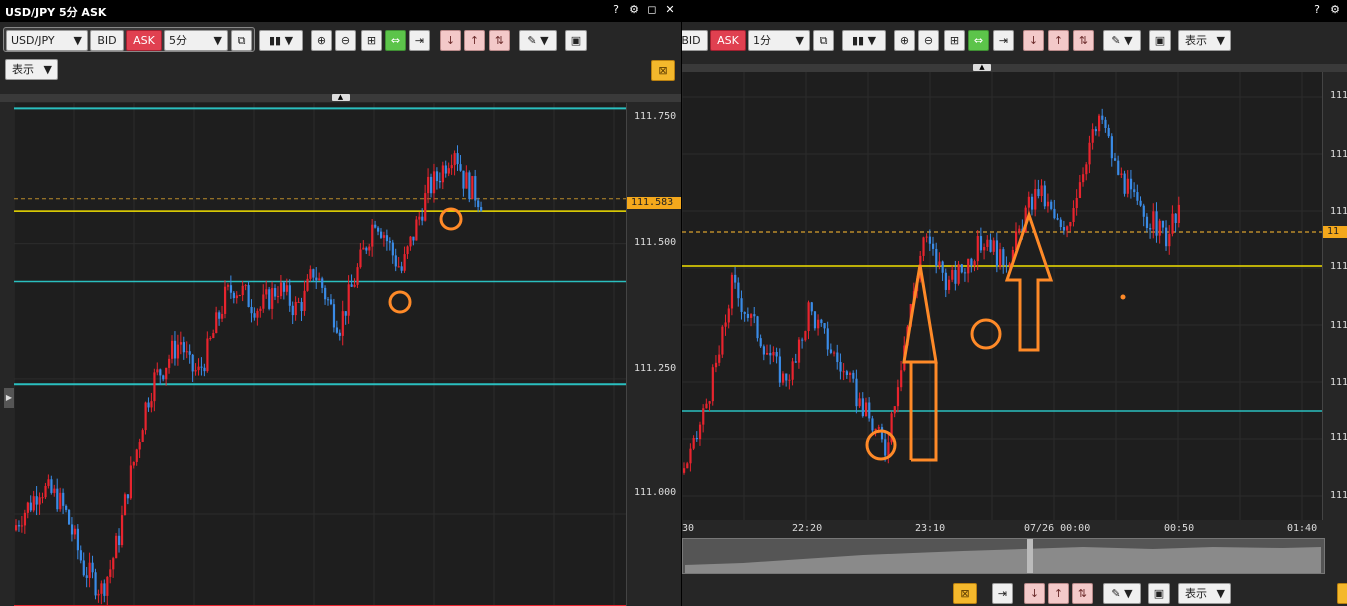 This screenshot has width=1347, height=606. I want to click on pen-icon: ✎, so click(1116, 593).